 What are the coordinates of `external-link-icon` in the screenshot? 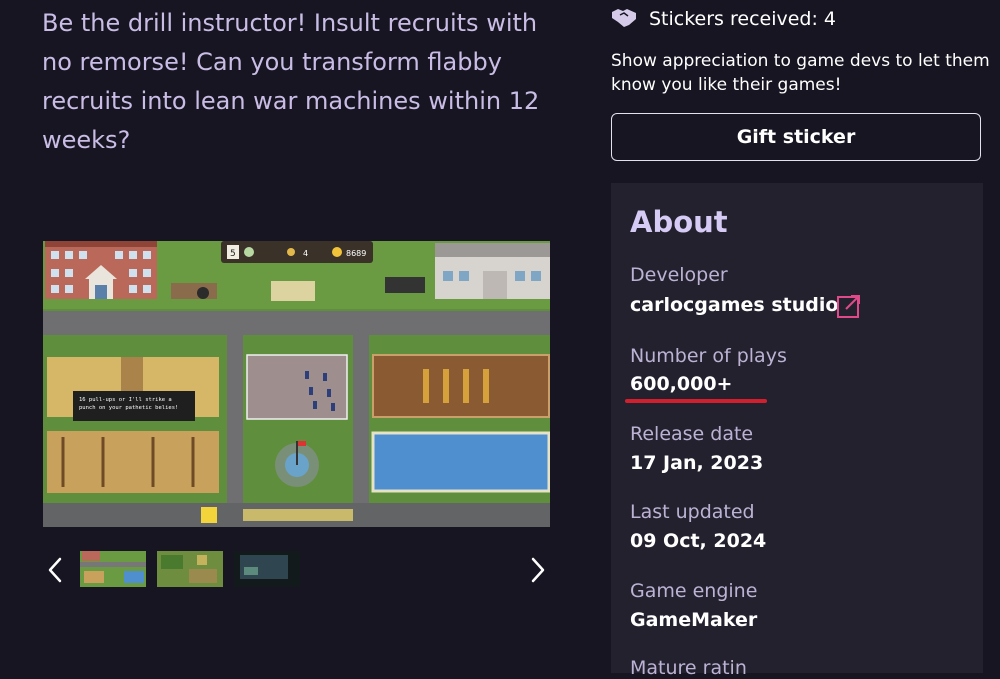 It's located at (849, 306).